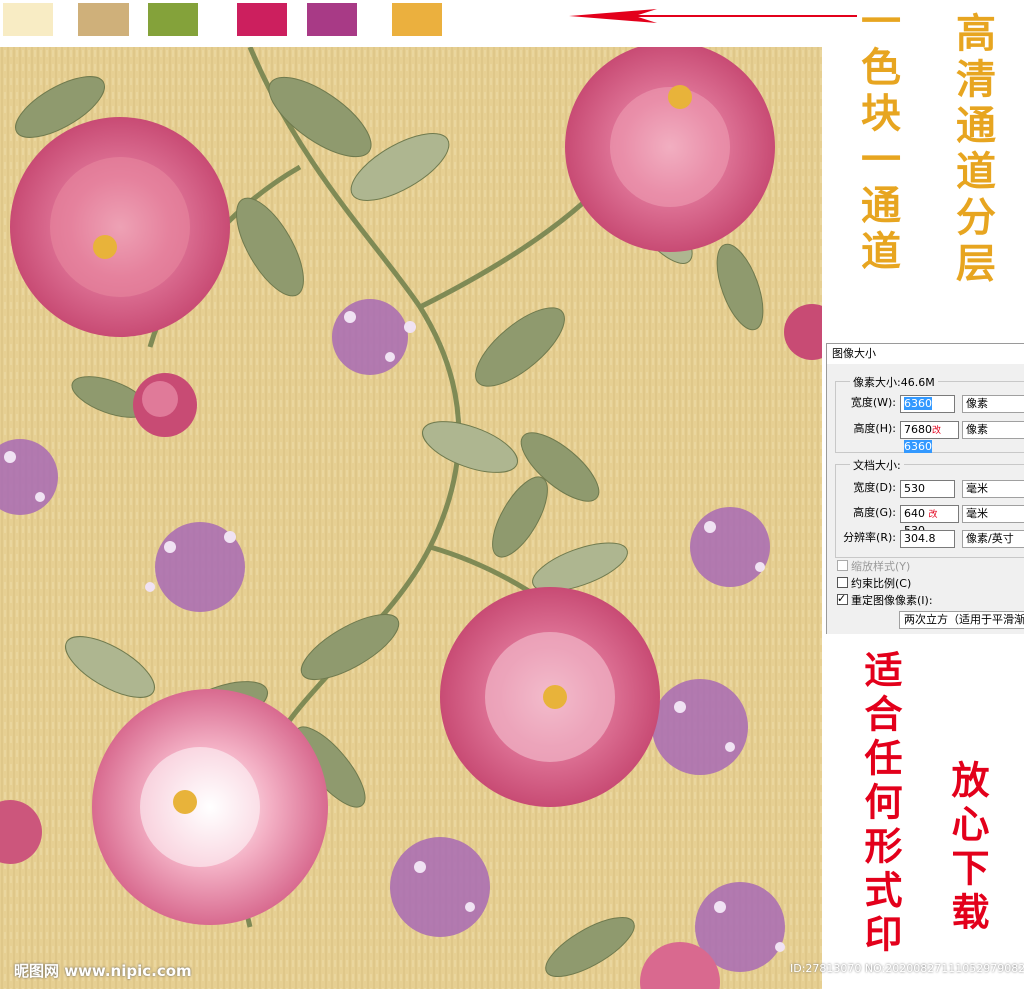 The width and height of the screenshot is (1024, 989). I want to click on pixel-height-label: 高度(H):, so click(874, 428).